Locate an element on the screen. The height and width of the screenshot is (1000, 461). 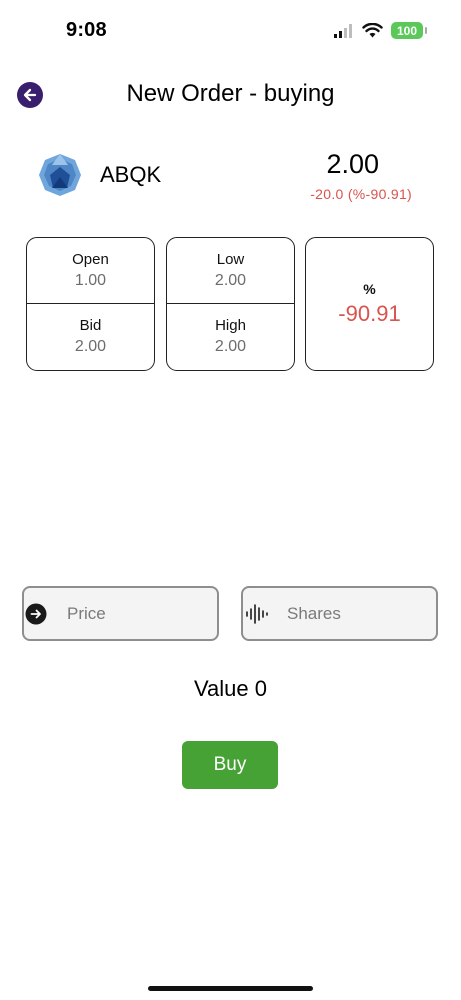
home-indicator is located at coordinates (230, 988).